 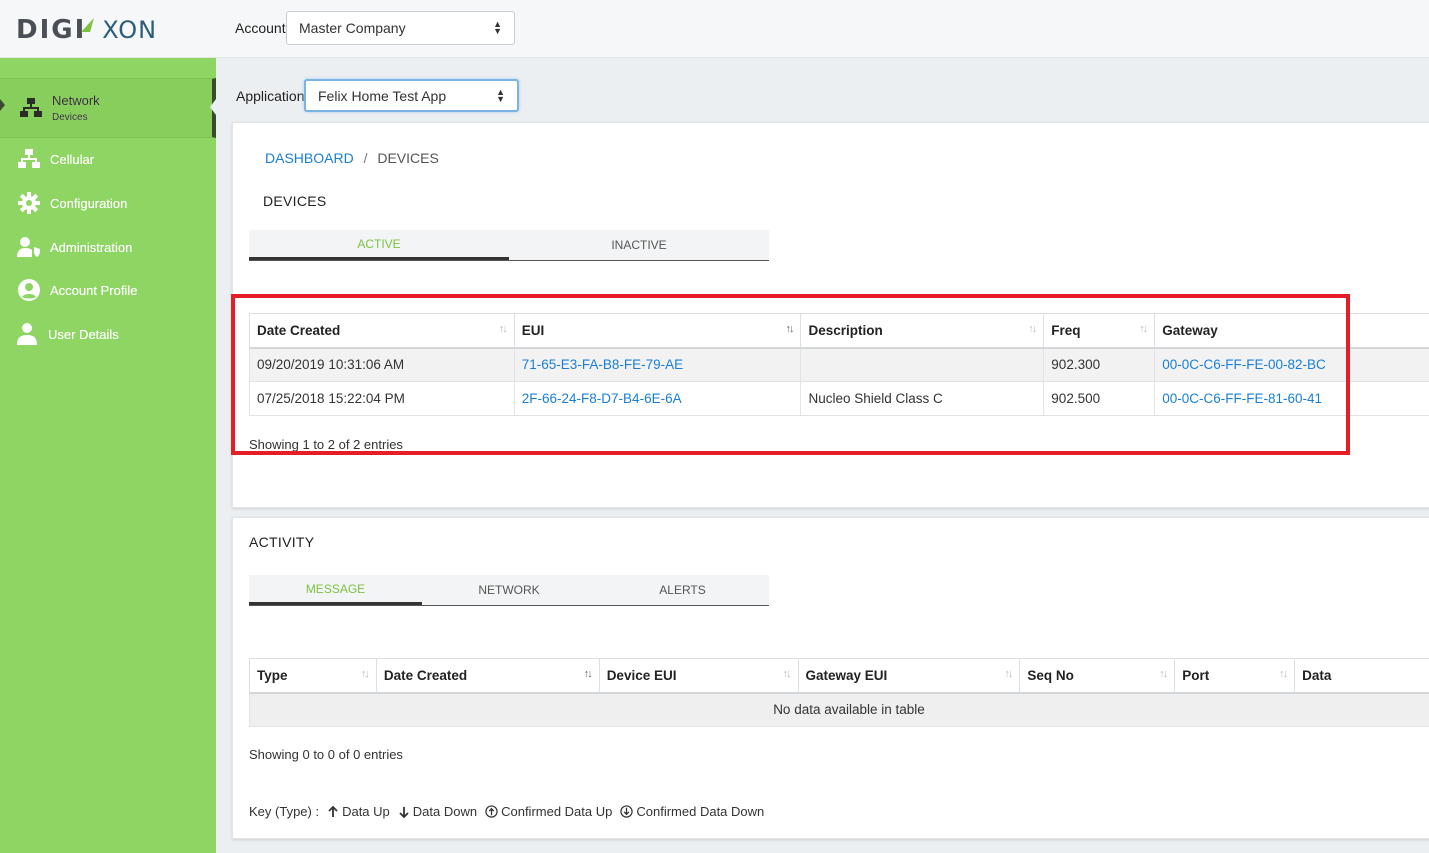 What do you see at coordinates (29, 247) in the screenshot?
I see `user-shield-icon` at bounding box center [29, 247].